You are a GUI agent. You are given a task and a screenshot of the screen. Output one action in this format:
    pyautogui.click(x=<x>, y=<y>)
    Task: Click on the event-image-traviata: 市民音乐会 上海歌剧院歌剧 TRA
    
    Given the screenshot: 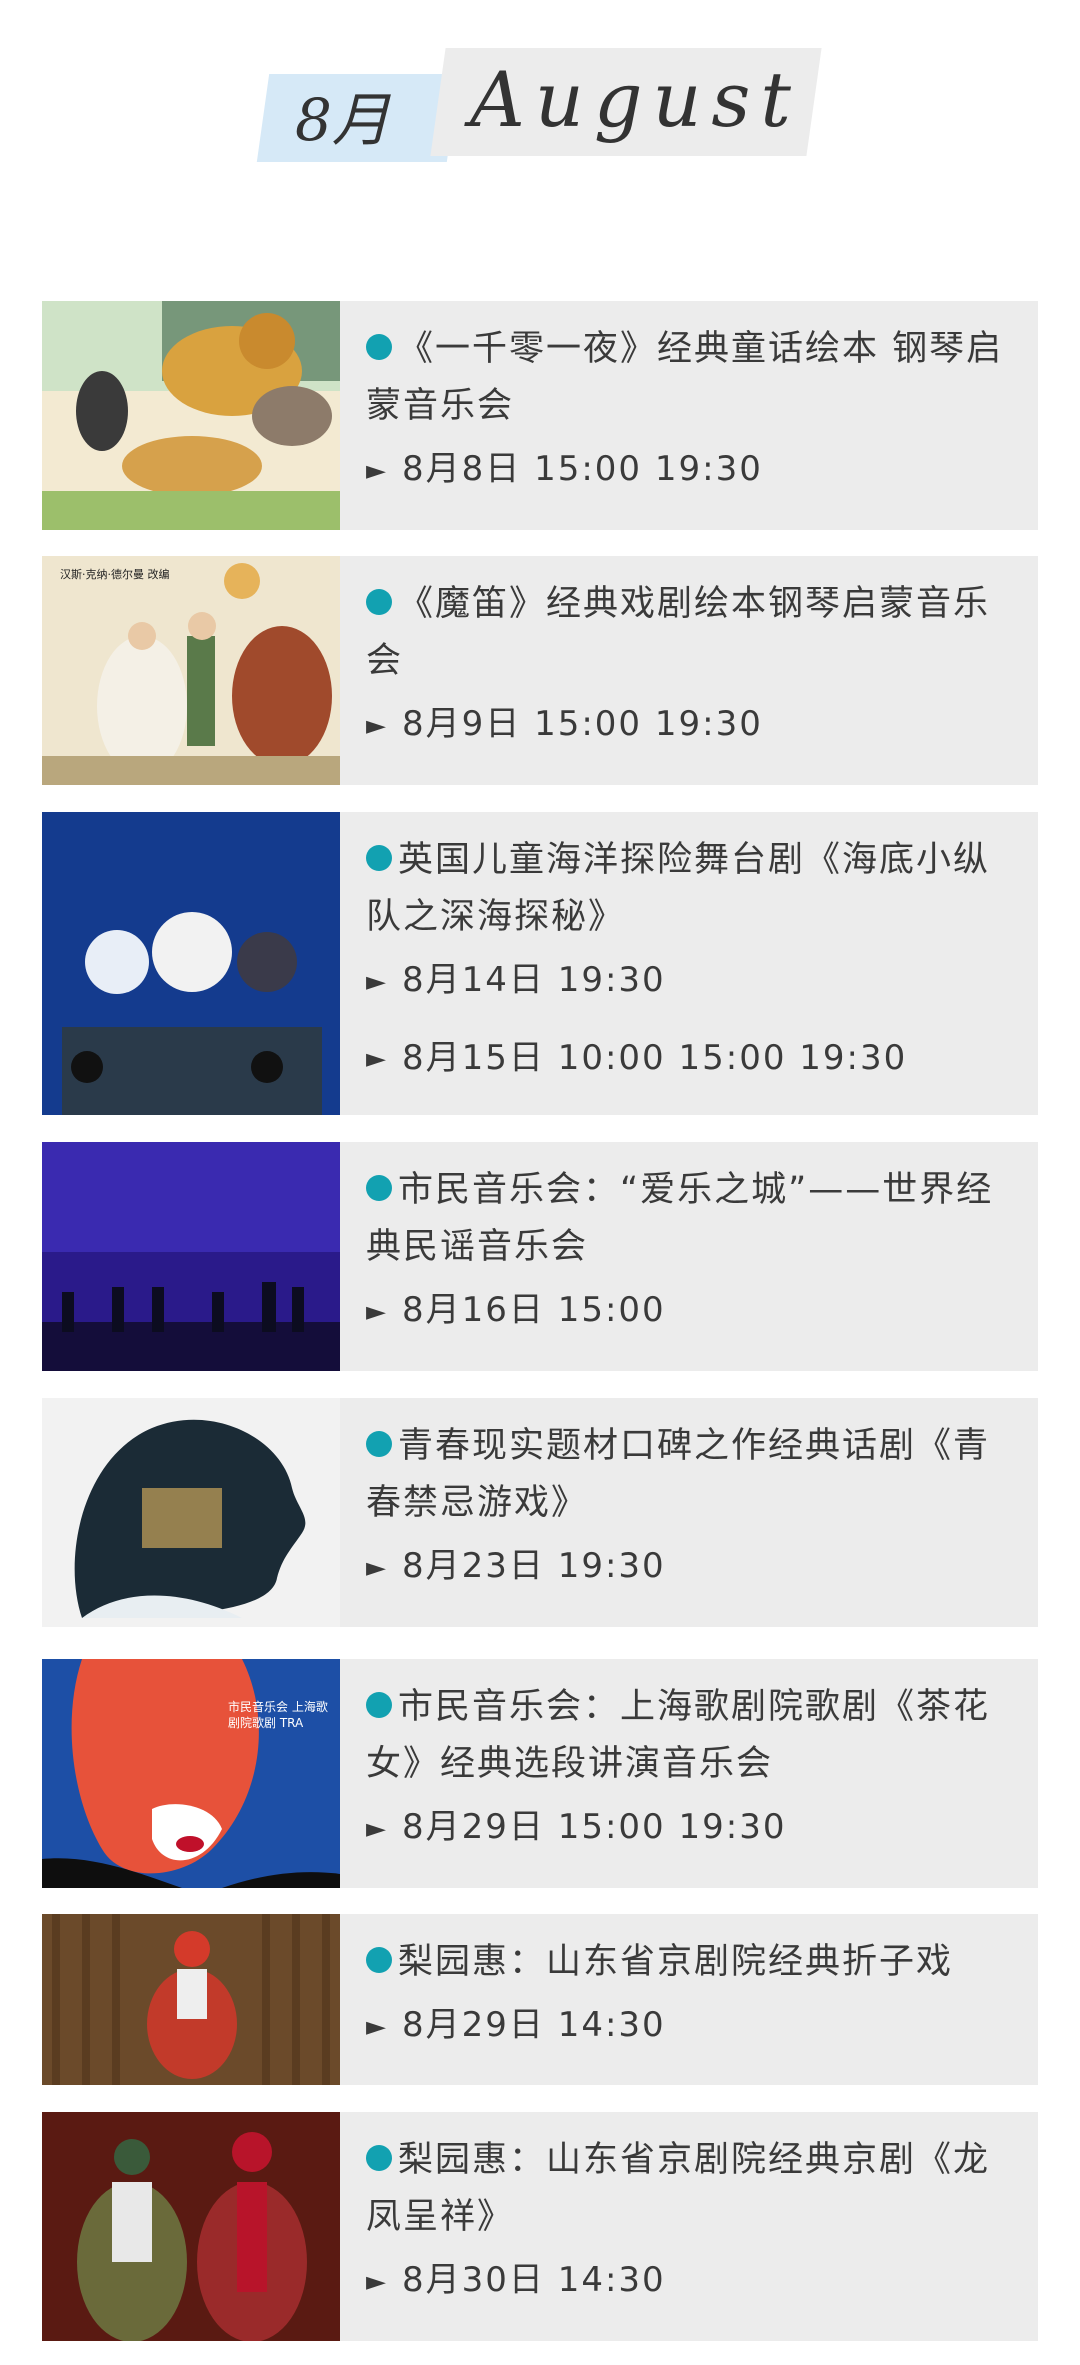 What is the action you would take?
    pyautogui.click(x=191, y=1773)
    